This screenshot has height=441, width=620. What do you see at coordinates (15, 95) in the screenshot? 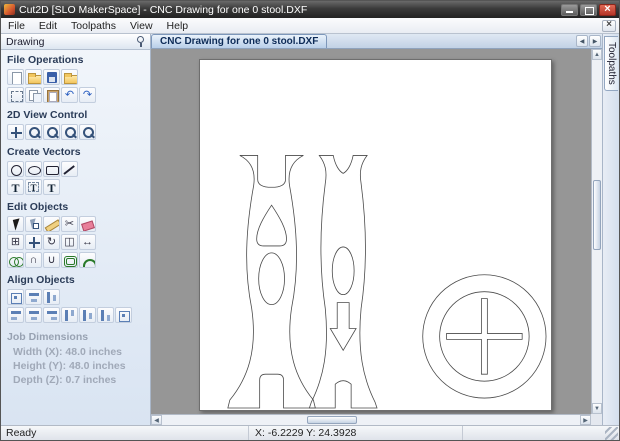
I see `export-selection-icon` at bounding box center [15, 95].